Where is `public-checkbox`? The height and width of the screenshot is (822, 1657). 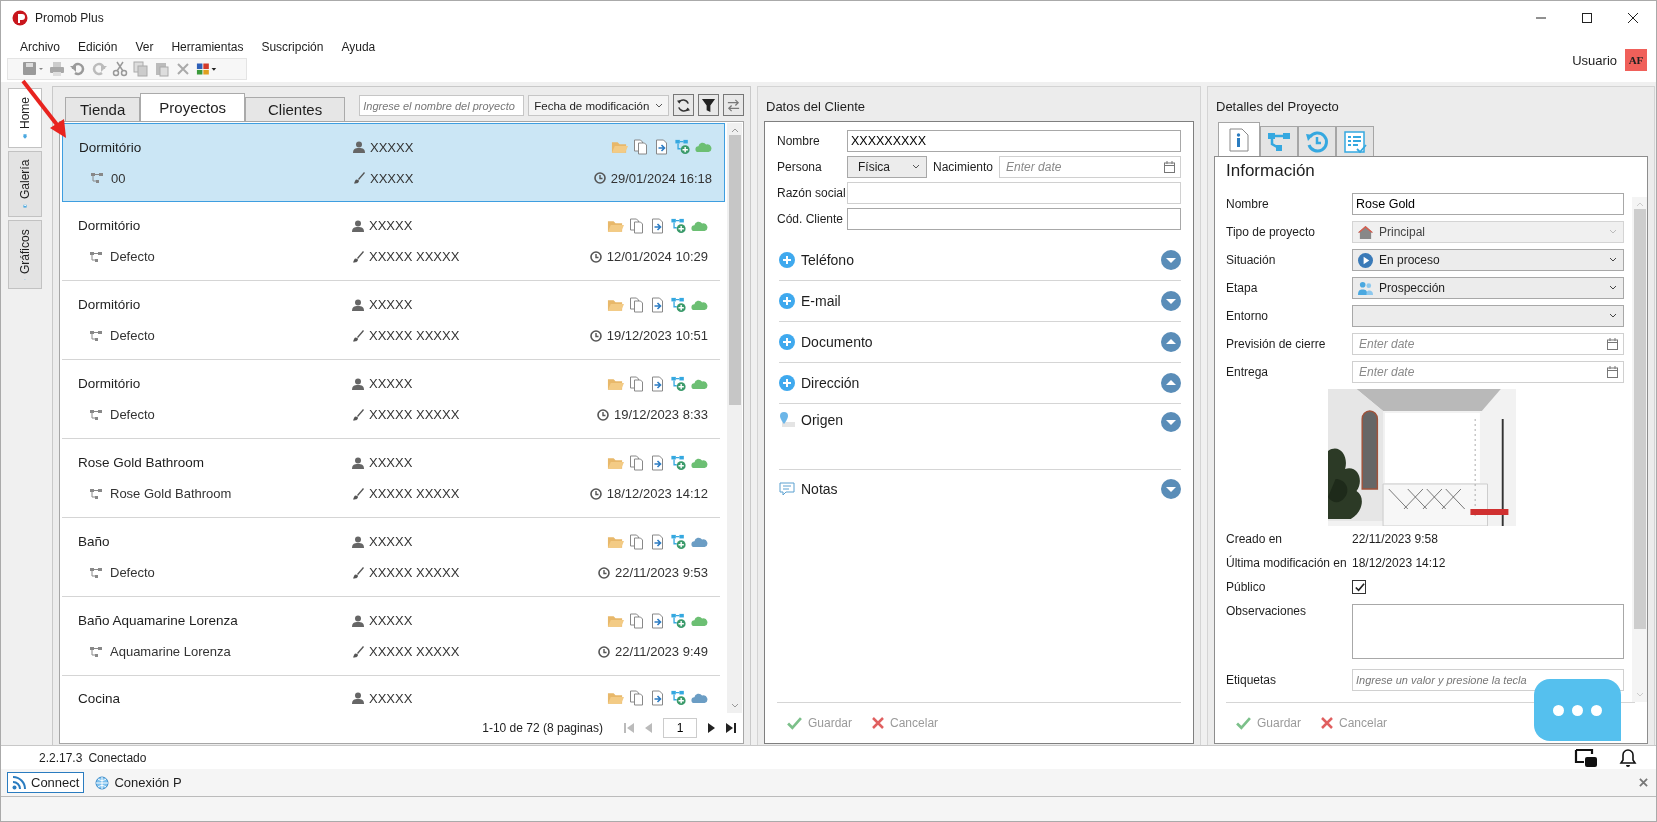
public-checkbox is located at coordinates (1359, 587).